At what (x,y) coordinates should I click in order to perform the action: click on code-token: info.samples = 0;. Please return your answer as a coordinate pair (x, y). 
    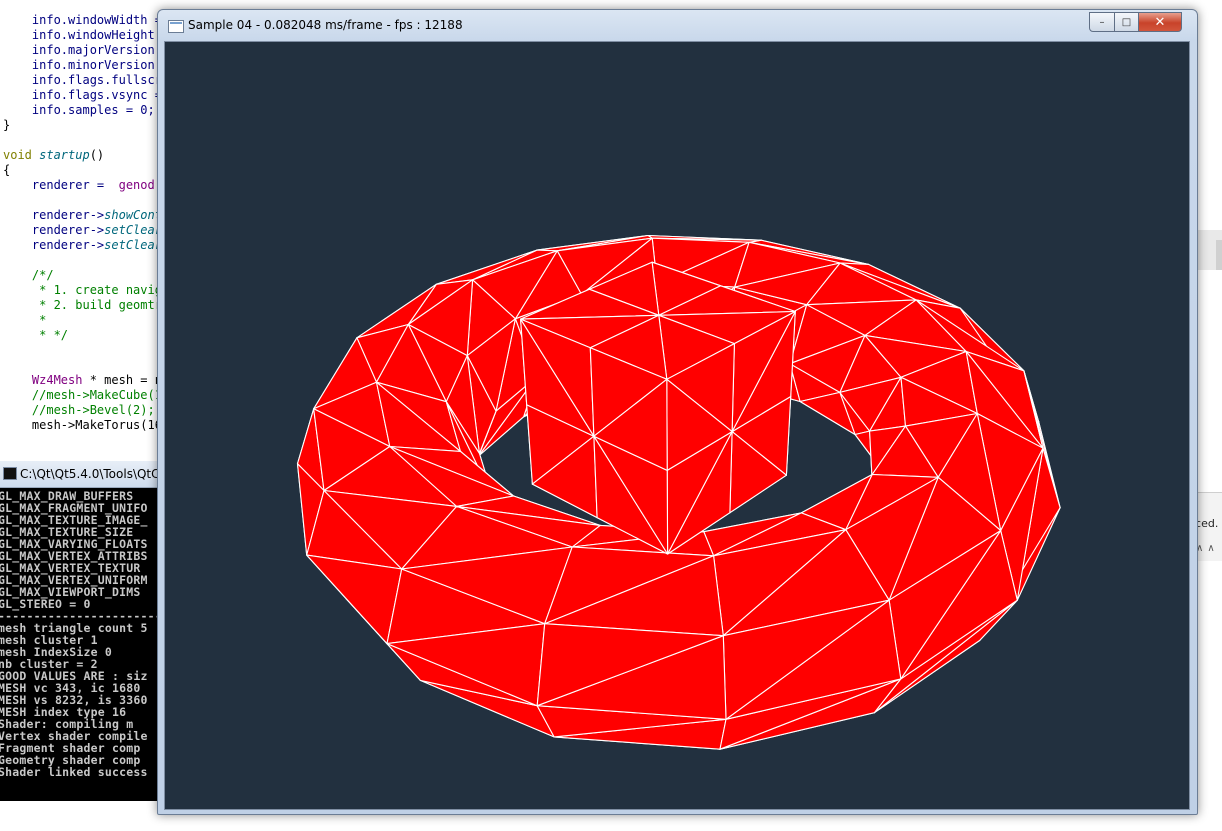
    Looking at the image, I should click on (79, 110).